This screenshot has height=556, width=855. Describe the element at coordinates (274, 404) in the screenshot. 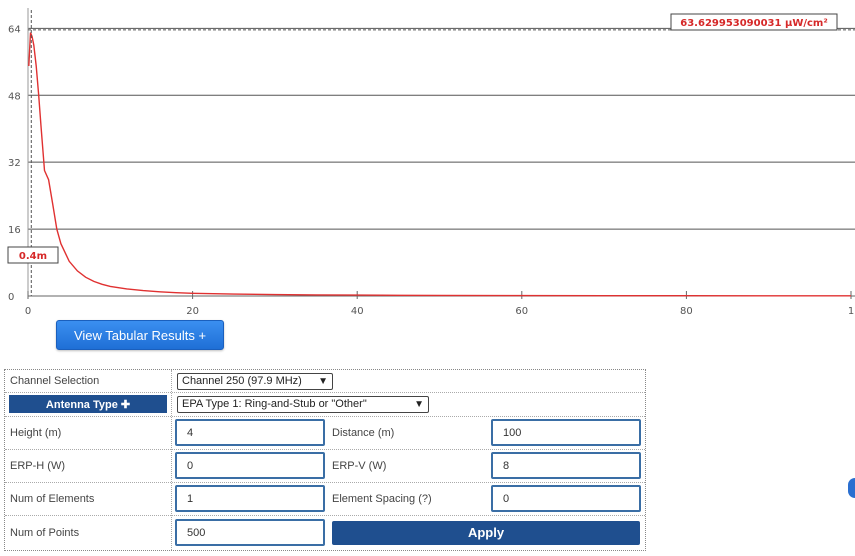

I see `antenna-type-select-value: EPA Type 1: Ring-and-Stub or "Other"` at that location.